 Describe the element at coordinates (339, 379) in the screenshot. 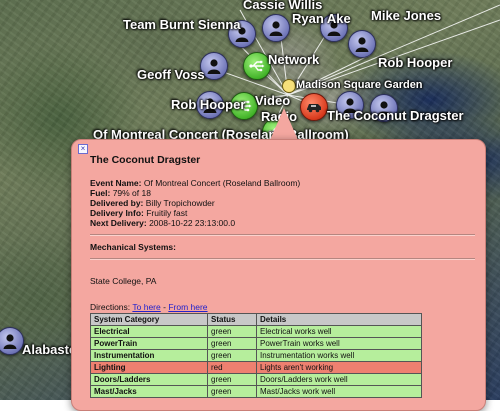

I see `details-cell: Doors/Ladders work well` at that location.